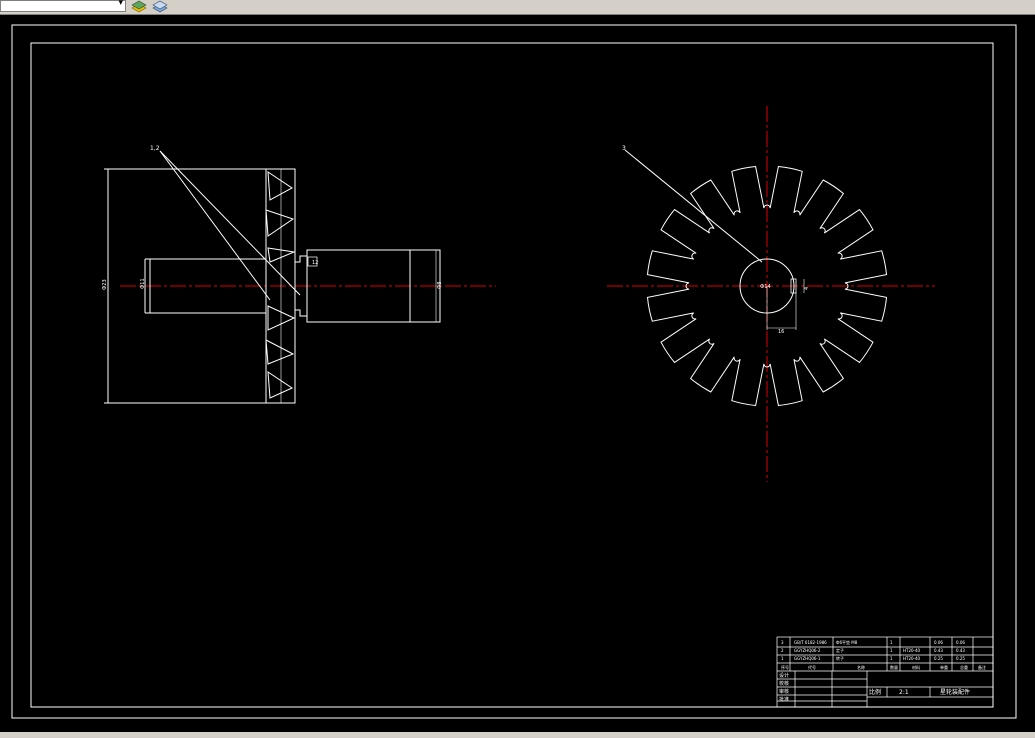 This screenshot has width=1035, height=738. What do you see at coordinates (861, 667) in the screenshot?
I see `parts-header-name: 名称` at bounding box center [861, 667].